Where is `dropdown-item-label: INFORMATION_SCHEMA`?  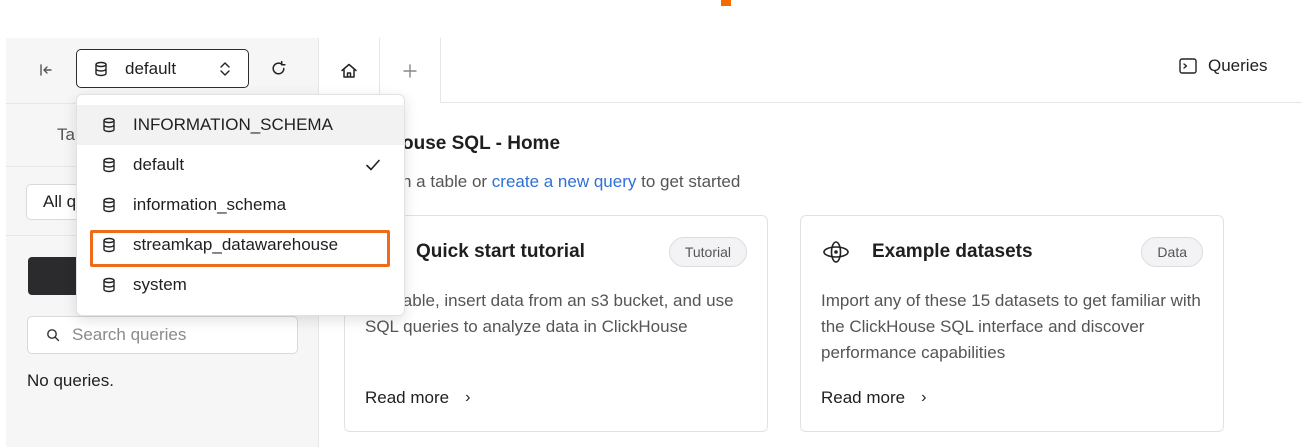 dropdown-item-label: INFORMATION_SCHEMA is located at coordinates (233, 124).